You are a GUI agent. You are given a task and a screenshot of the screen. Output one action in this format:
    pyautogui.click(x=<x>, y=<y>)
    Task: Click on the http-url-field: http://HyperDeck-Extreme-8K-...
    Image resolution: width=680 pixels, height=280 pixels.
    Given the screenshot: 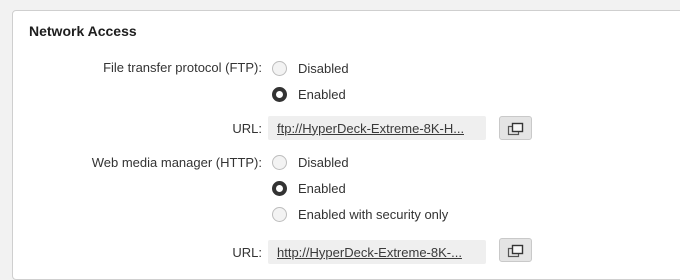 What is the action you would take?
    pyautogui.click(x=377, y=252)
    